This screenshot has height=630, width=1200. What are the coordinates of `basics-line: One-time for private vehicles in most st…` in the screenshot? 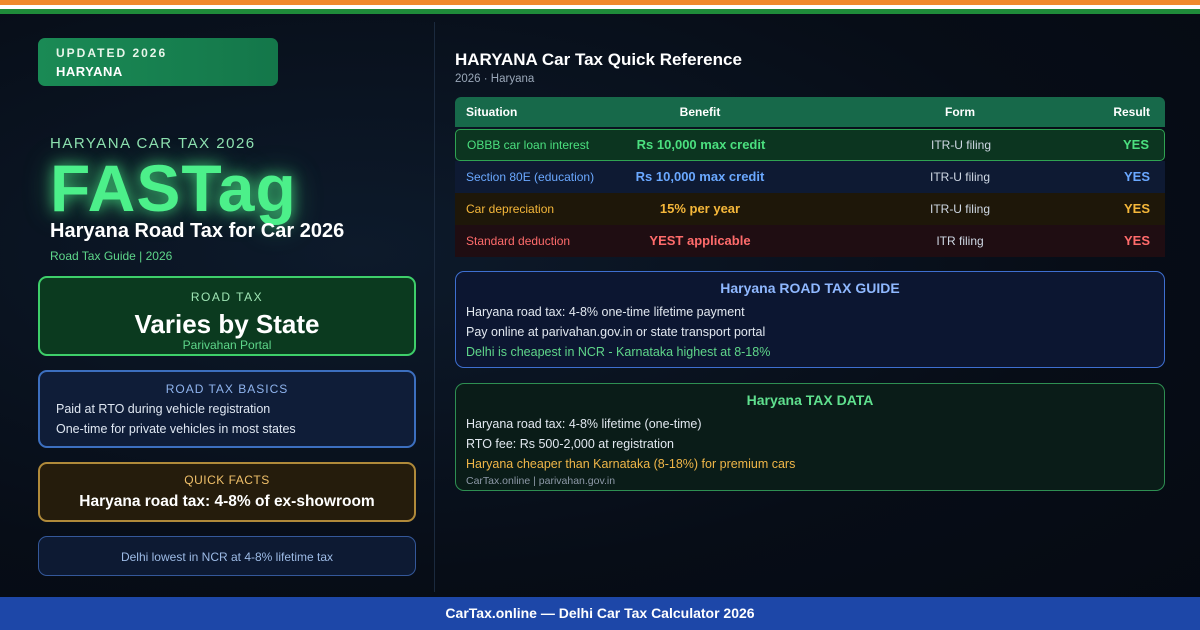 It's located at (176, 429).